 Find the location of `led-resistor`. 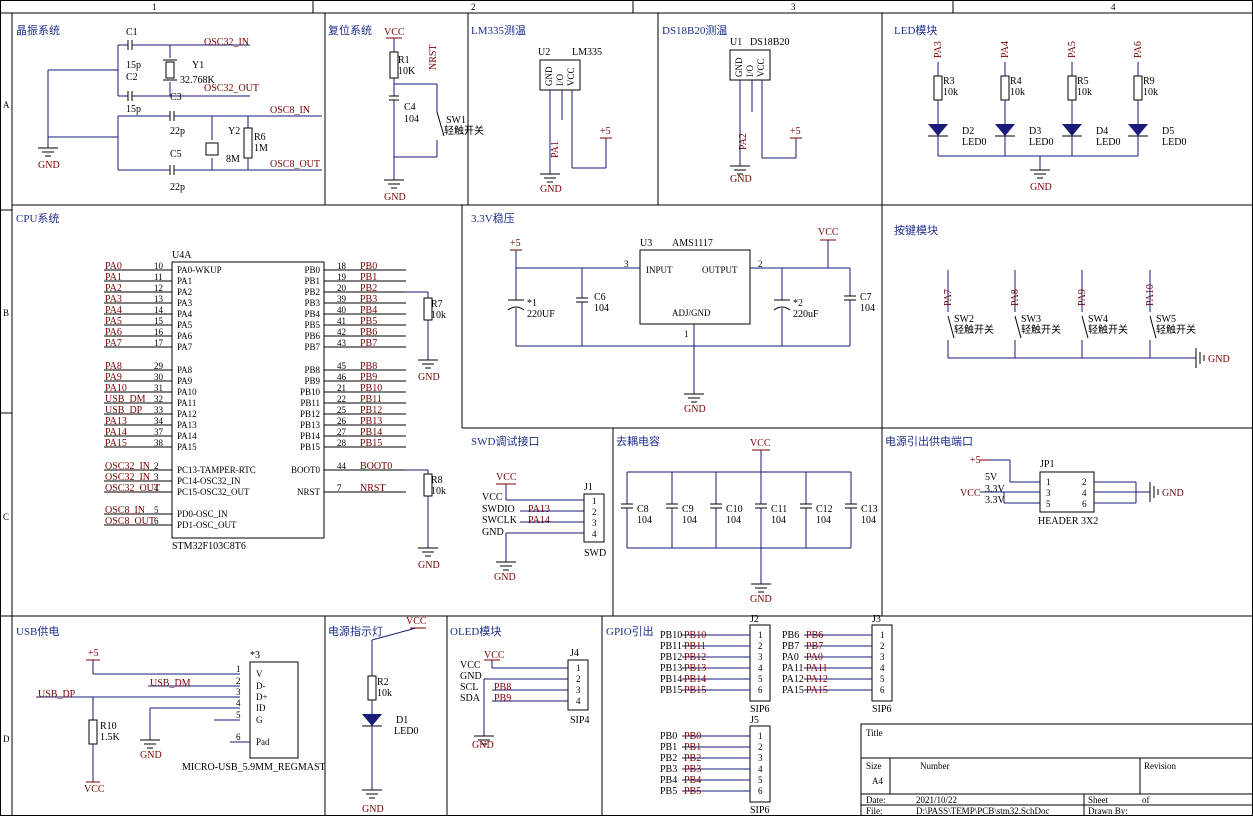

led-resistor is located at coordinates (1005, 88).